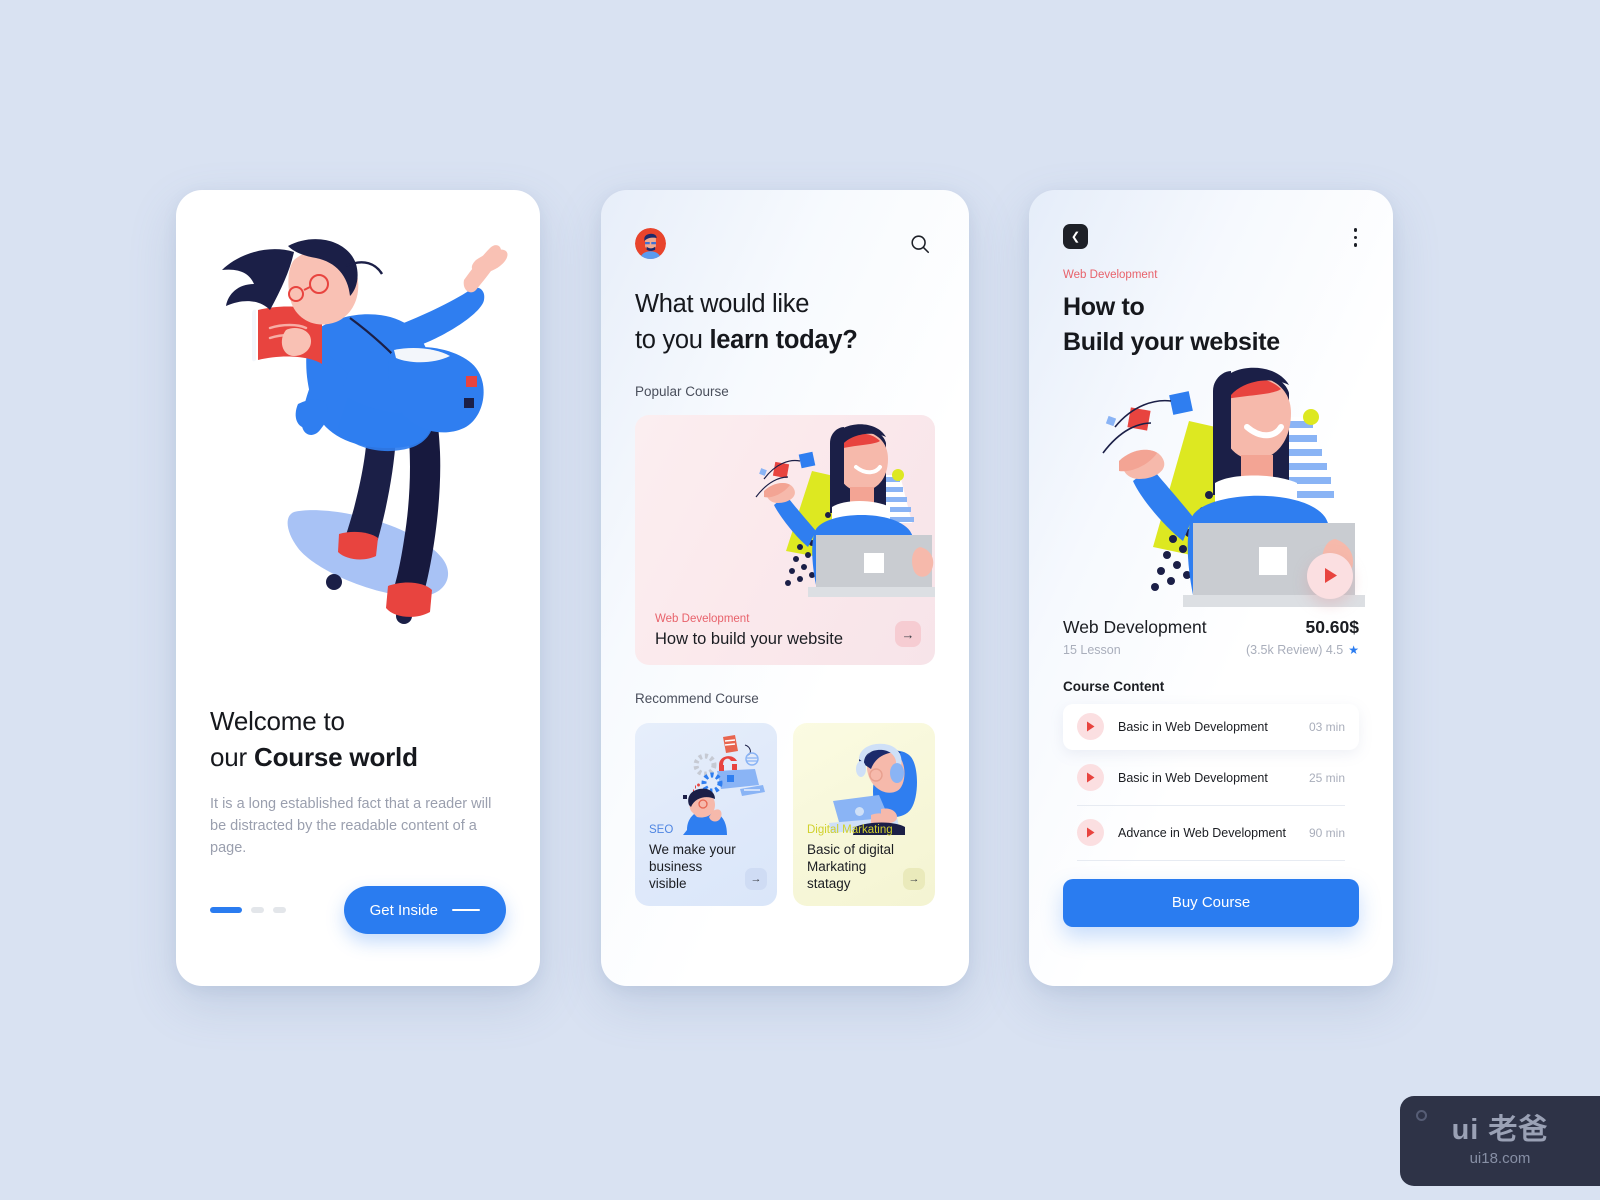  What do you see at coordinates (850, 829) in the screenshot?
I see `digital-marketing-card-kicker: Digital Markating` at bounding box center [850, 829].